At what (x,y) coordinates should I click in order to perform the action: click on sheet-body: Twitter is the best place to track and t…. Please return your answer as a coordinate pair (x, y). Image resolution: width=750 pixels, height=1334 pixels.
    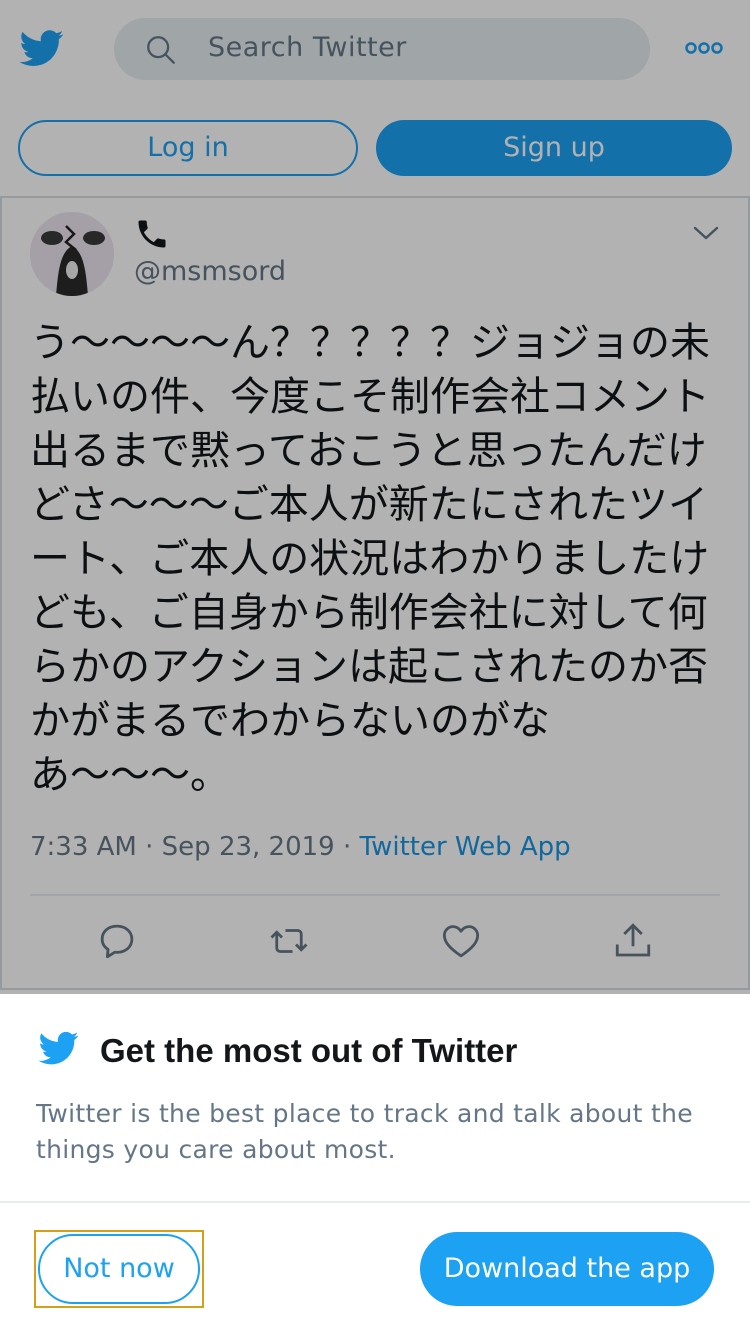
    Looking at the image, I should click on (364, 1131).